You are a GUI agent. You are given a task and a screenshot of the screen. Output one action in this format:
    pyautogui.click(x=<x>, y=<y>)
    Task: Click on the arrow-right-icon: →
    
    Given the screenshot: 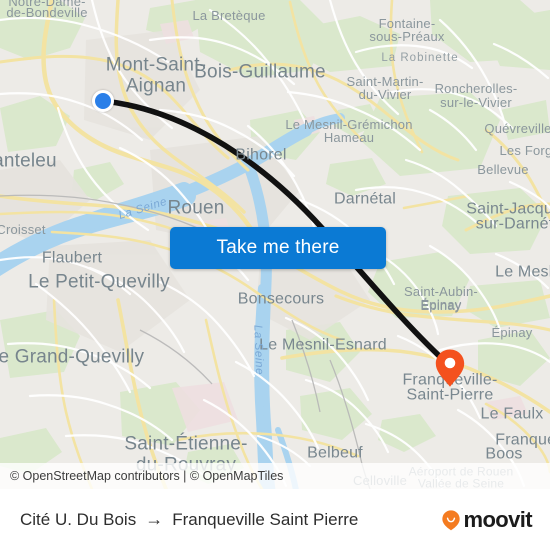 What is the action you would take?
    pyautogui.click(x=154, y=519)
    